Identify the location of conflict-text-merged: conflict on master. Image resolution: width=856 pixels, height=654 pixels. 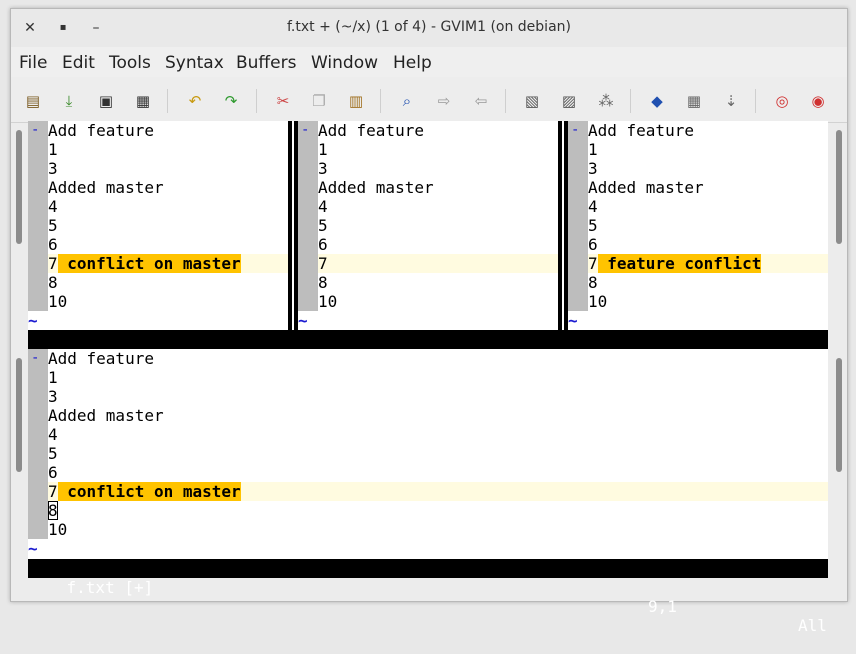
(149, 491).